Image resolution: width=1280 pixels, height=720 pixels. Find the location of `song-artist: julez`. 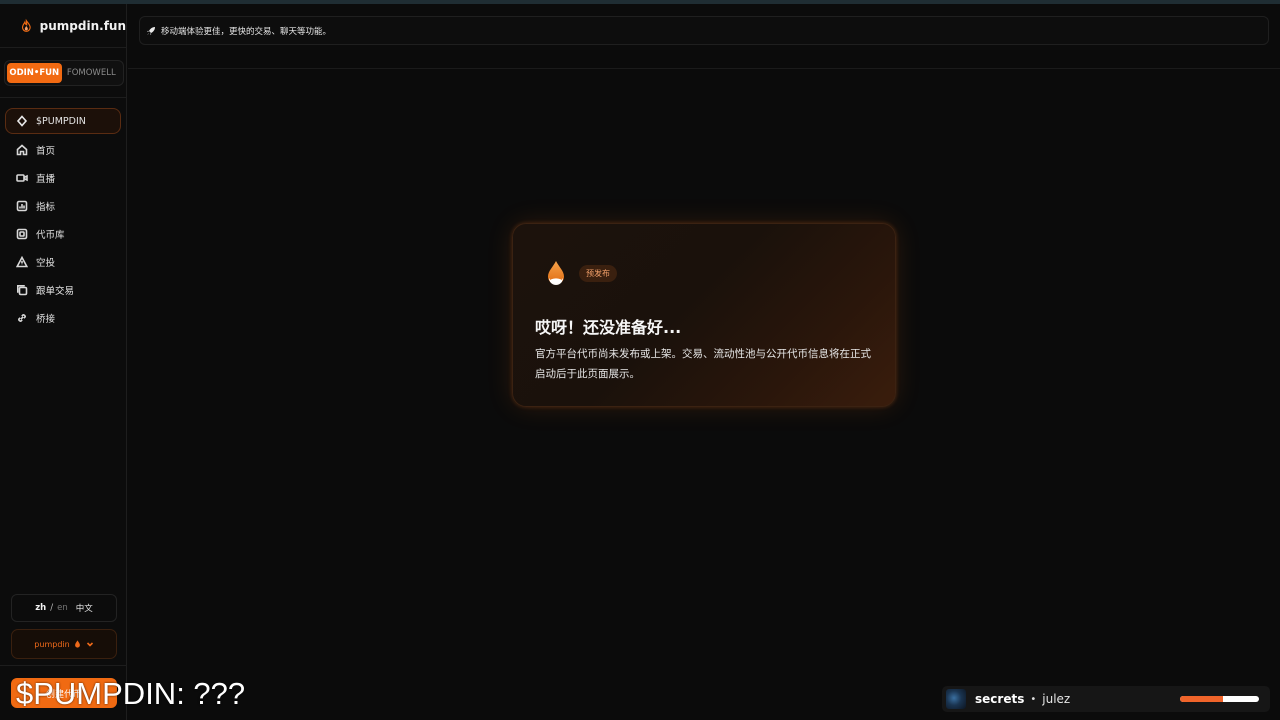

song-artist: julez is located at coordinates (1056, 699).